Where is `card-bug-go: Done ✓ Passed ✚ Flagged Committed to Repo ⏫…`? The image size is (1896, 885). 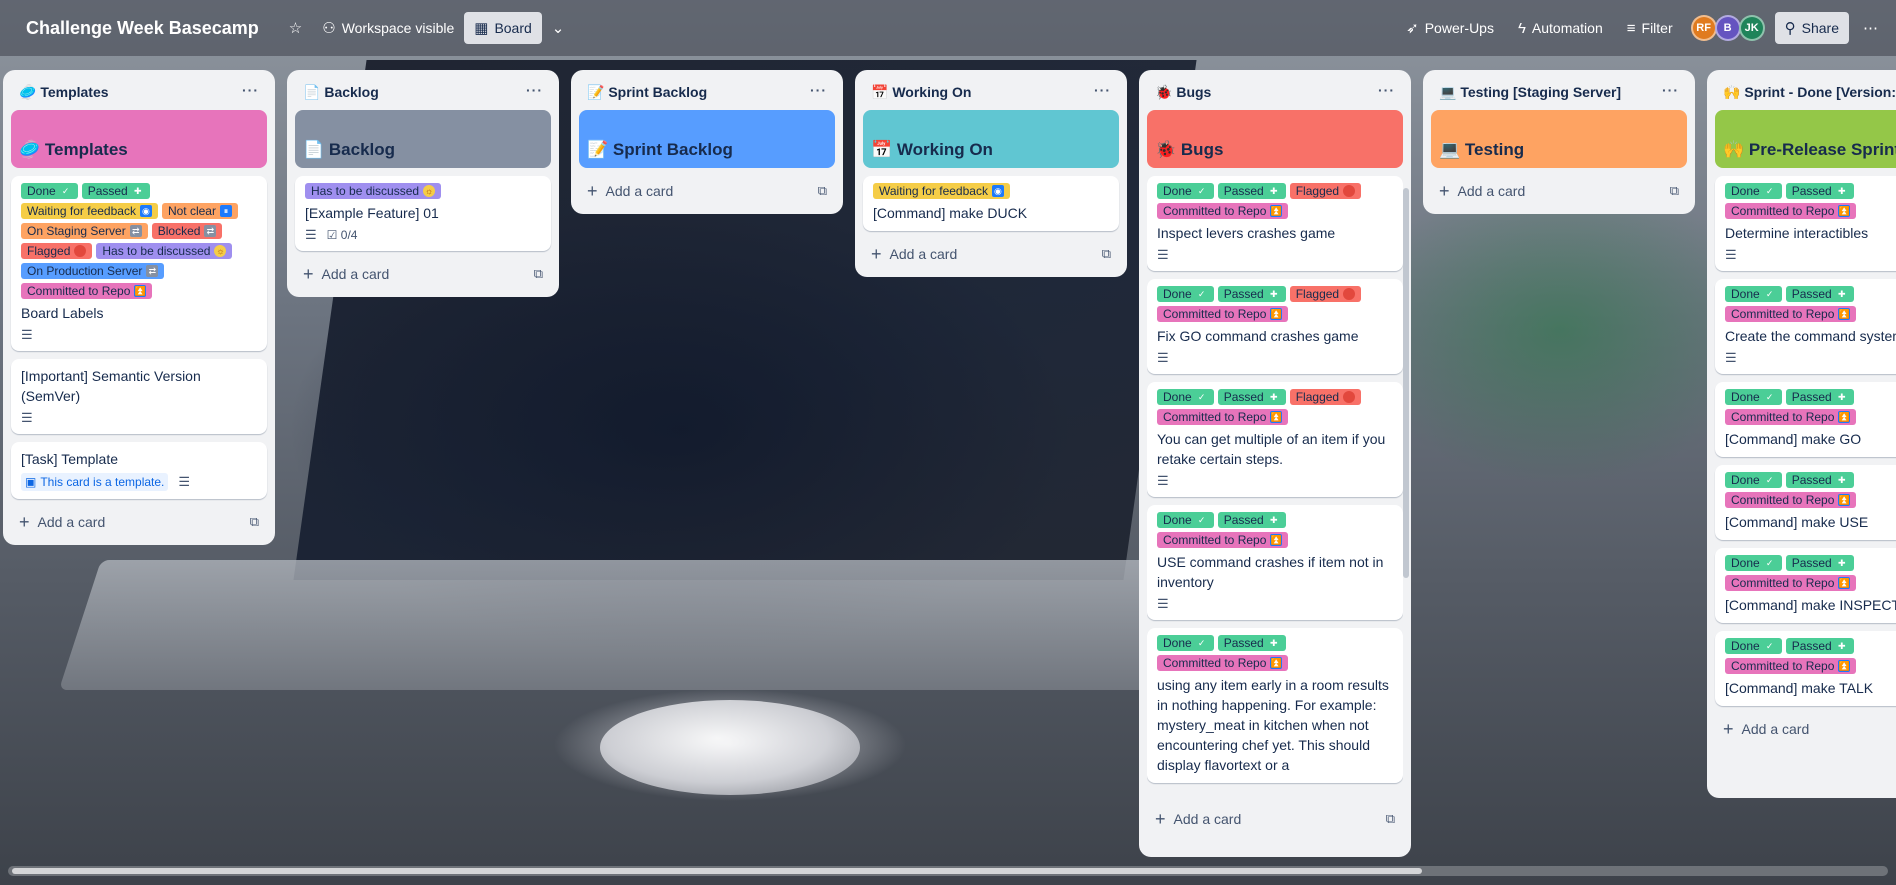 card-bug-go: Done ✓ Passed ✚ Flagged Committed to Repo ⏫… is located at coordinates (1275, 326).